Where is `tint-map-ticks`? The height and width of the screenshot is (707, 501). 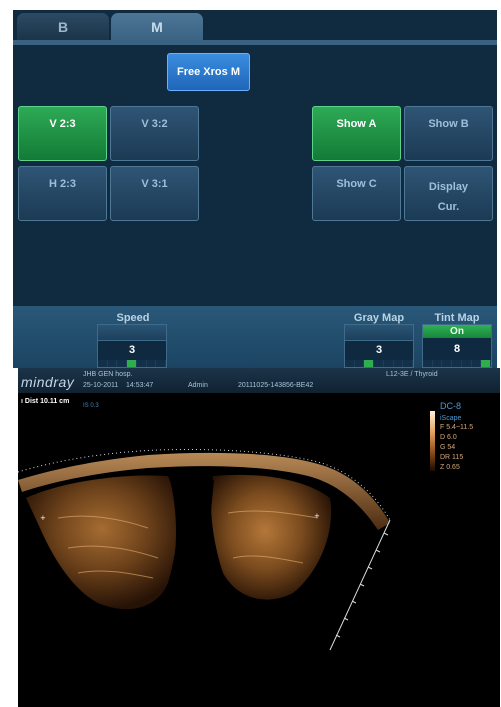
tint-map-ticks is located at coordinates (457, 363).